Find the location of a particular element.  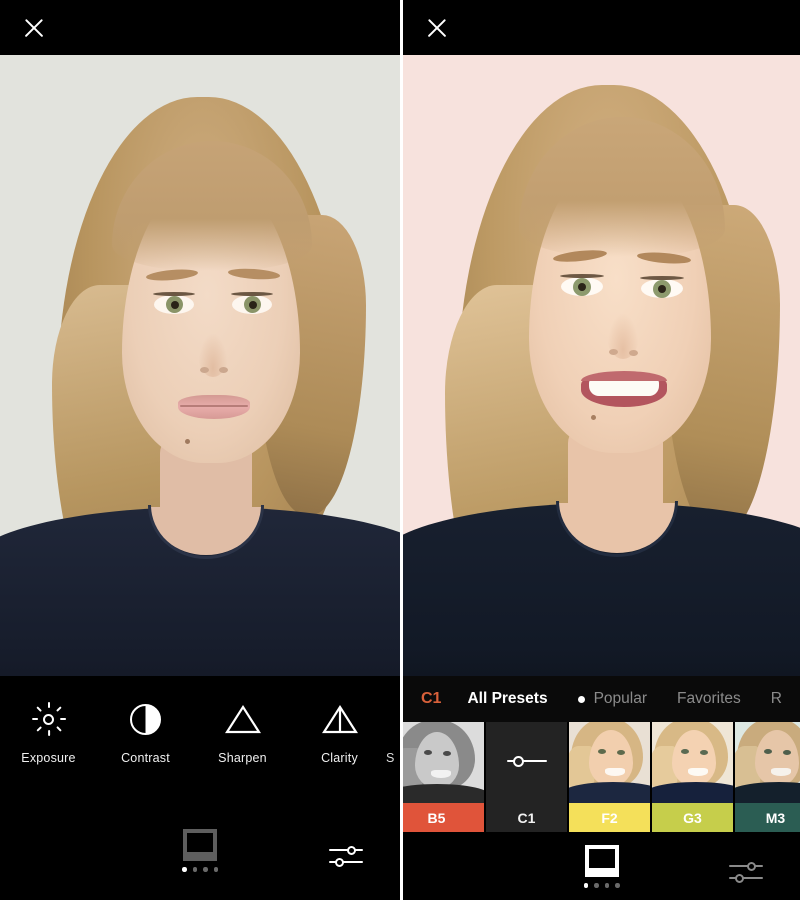

tool-exposure: Exposure is located at coordinates (48, 731).